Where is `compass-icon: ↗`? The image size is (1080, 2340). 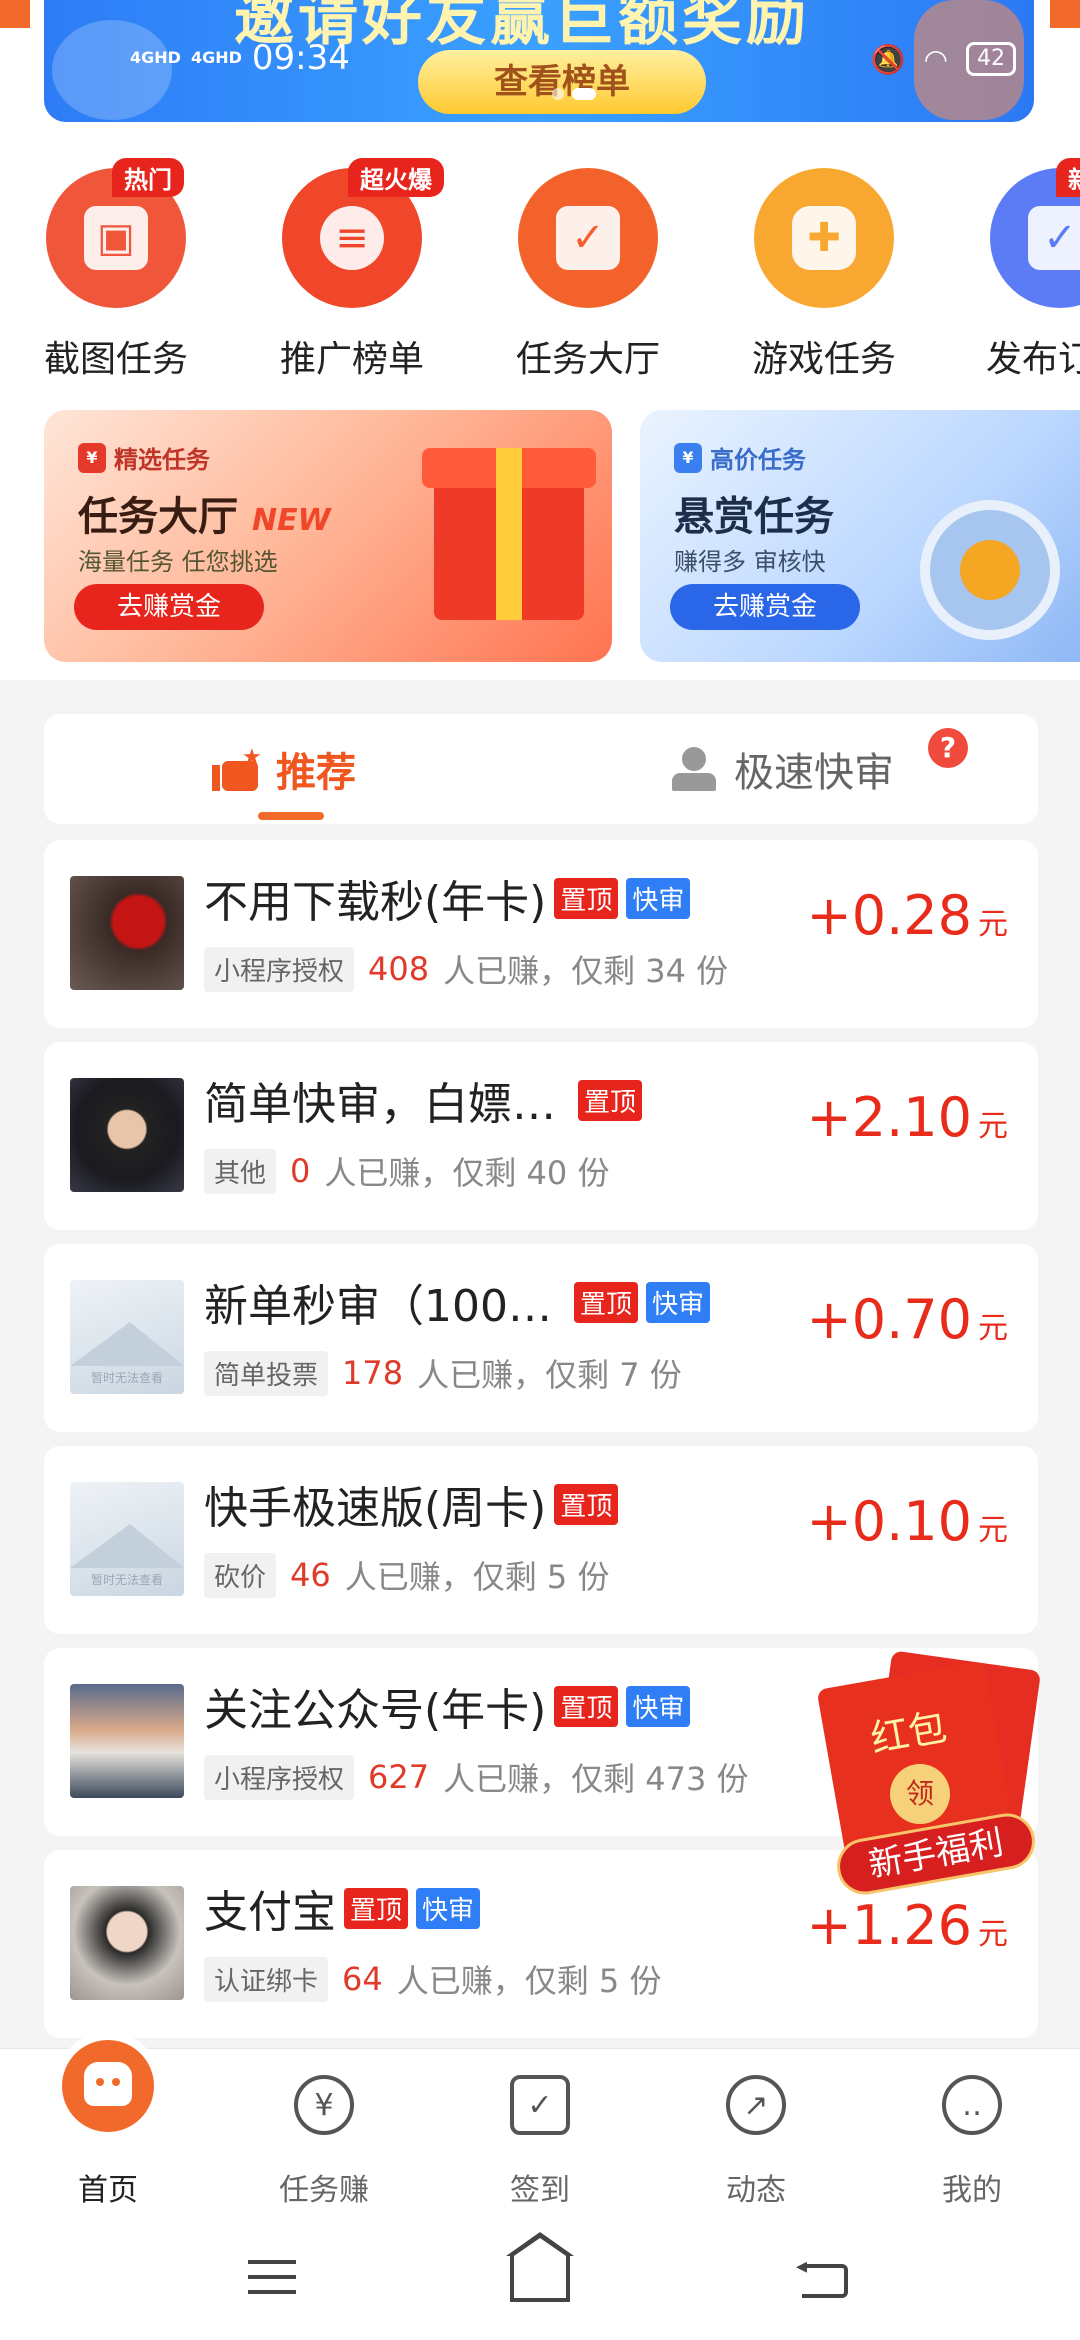
compass-icon: ↗ is located at coordinates (756, 2105).